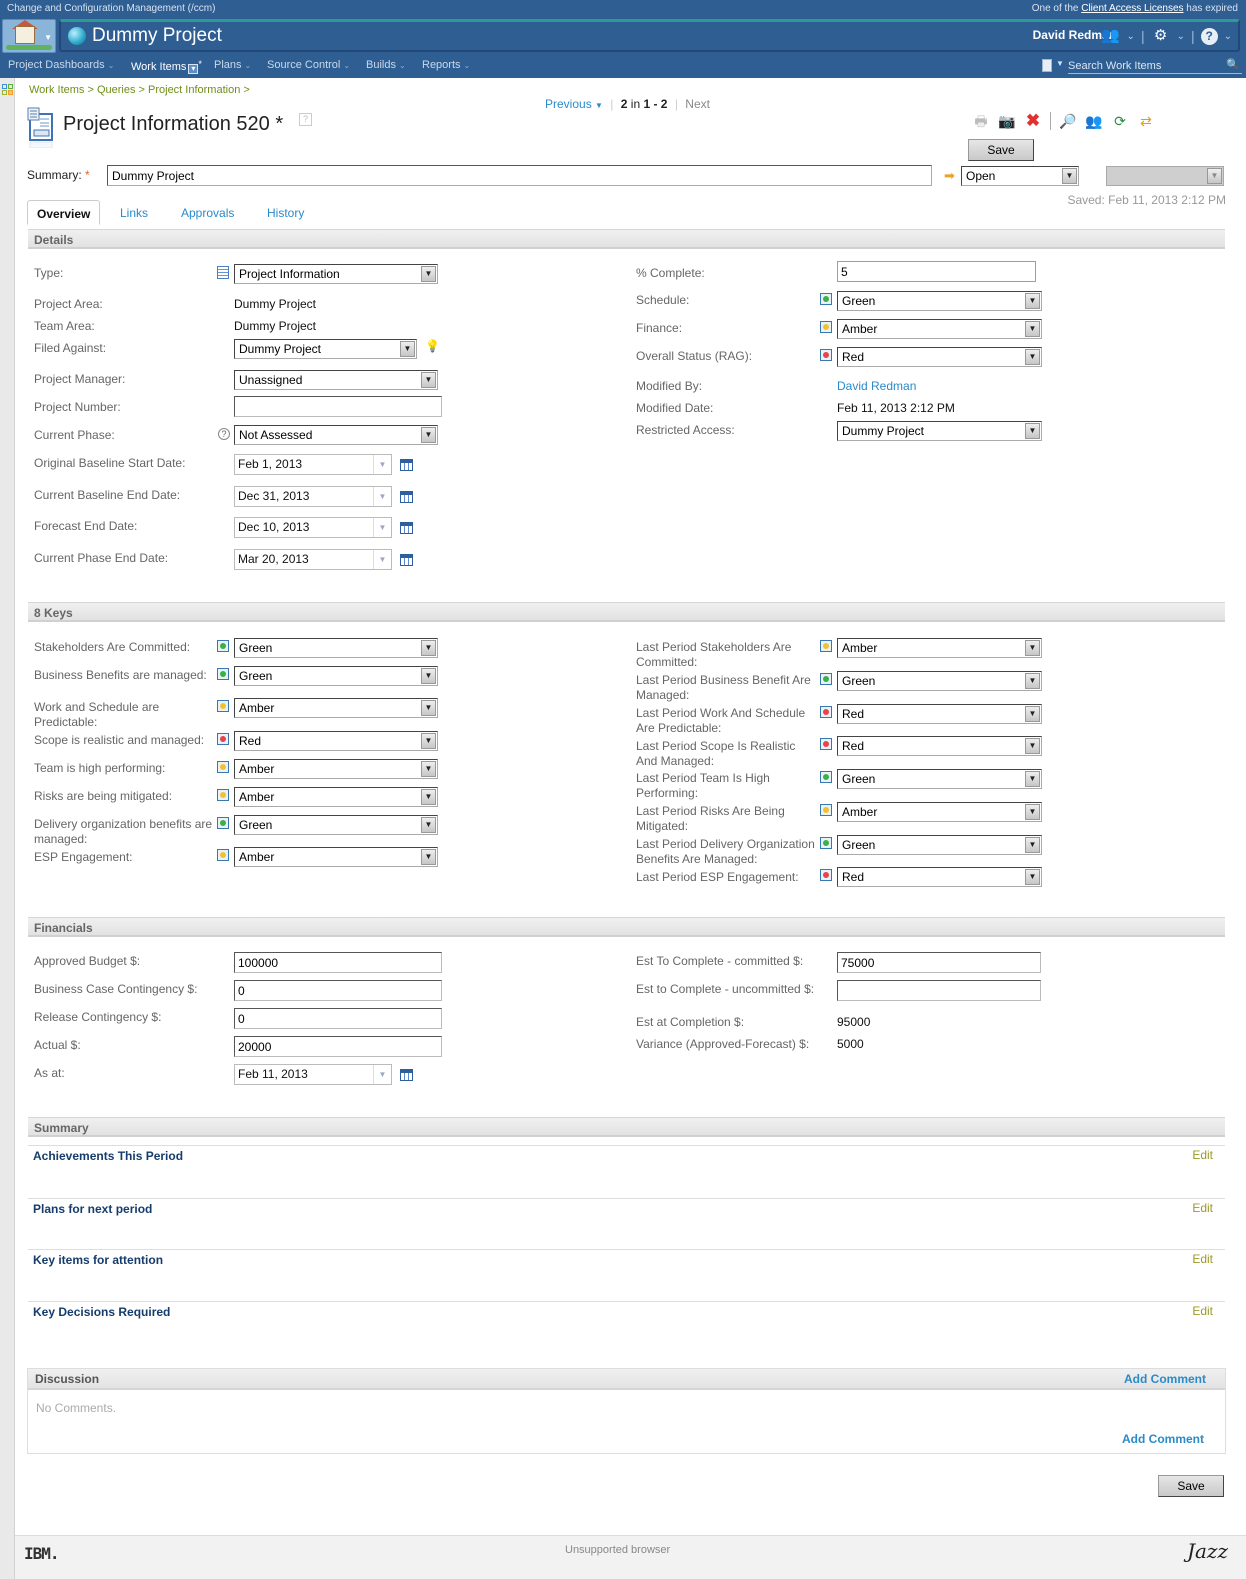 This screenshot has height=1579, width=1246. I want to click on edit-key-decisions-link: Edit, so click(1202, 1311).